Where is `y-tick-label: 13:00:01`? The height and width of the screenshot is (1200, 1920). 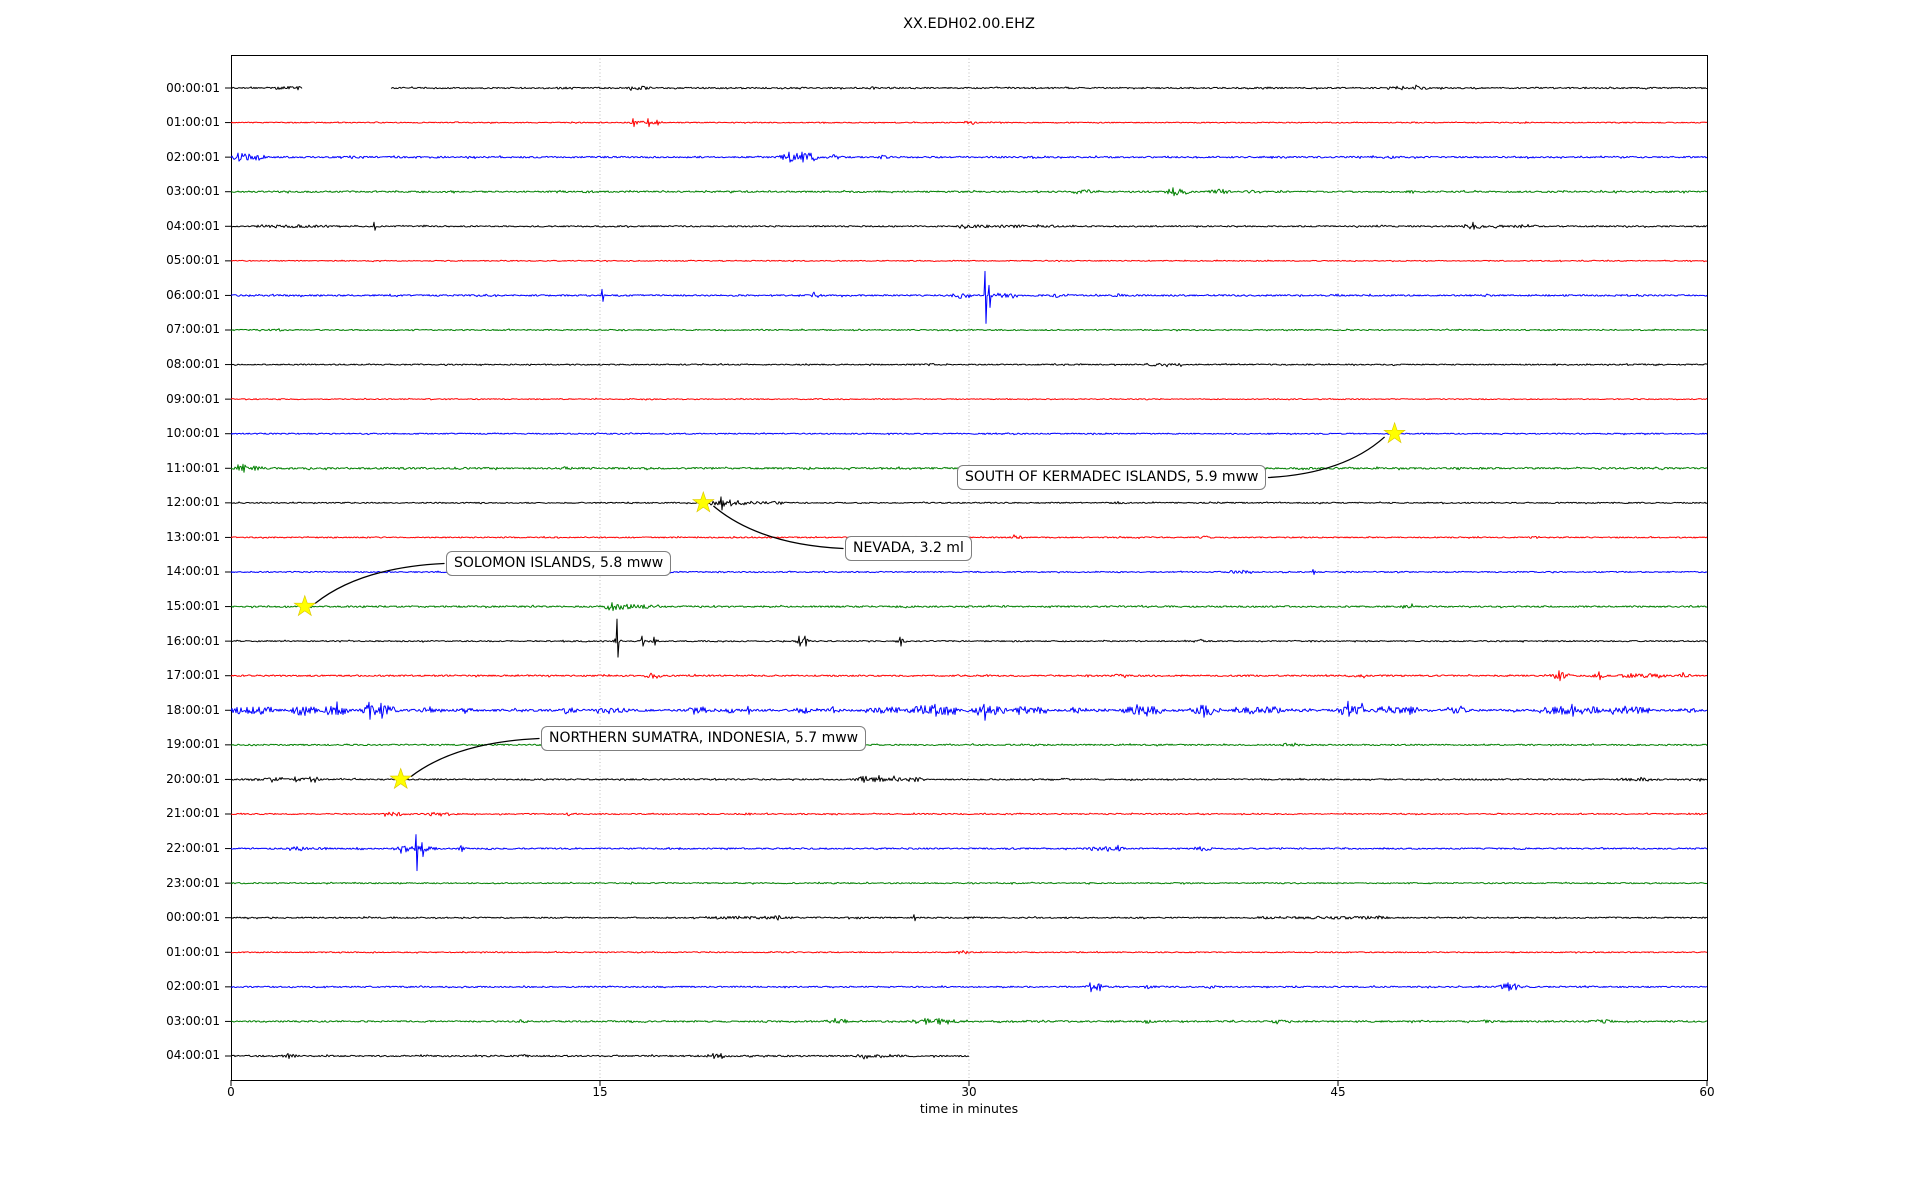 y-tick-label: 13:00:01 is located at coordinates (193, 536).